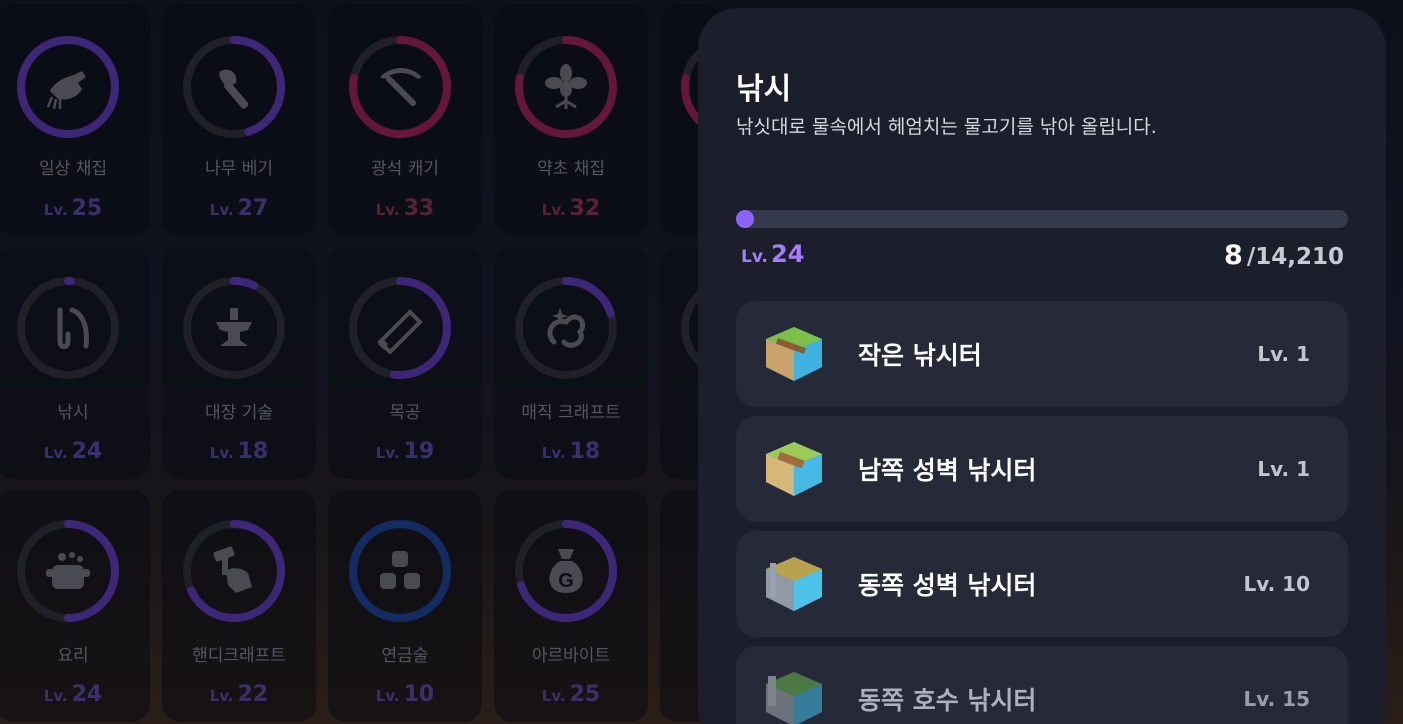 This screenshot has width=1403, height=724. Describe the element at coordinates (1276, 584) in the screenshot. I see `fishing-spot-level: Lv. 10` at that location.